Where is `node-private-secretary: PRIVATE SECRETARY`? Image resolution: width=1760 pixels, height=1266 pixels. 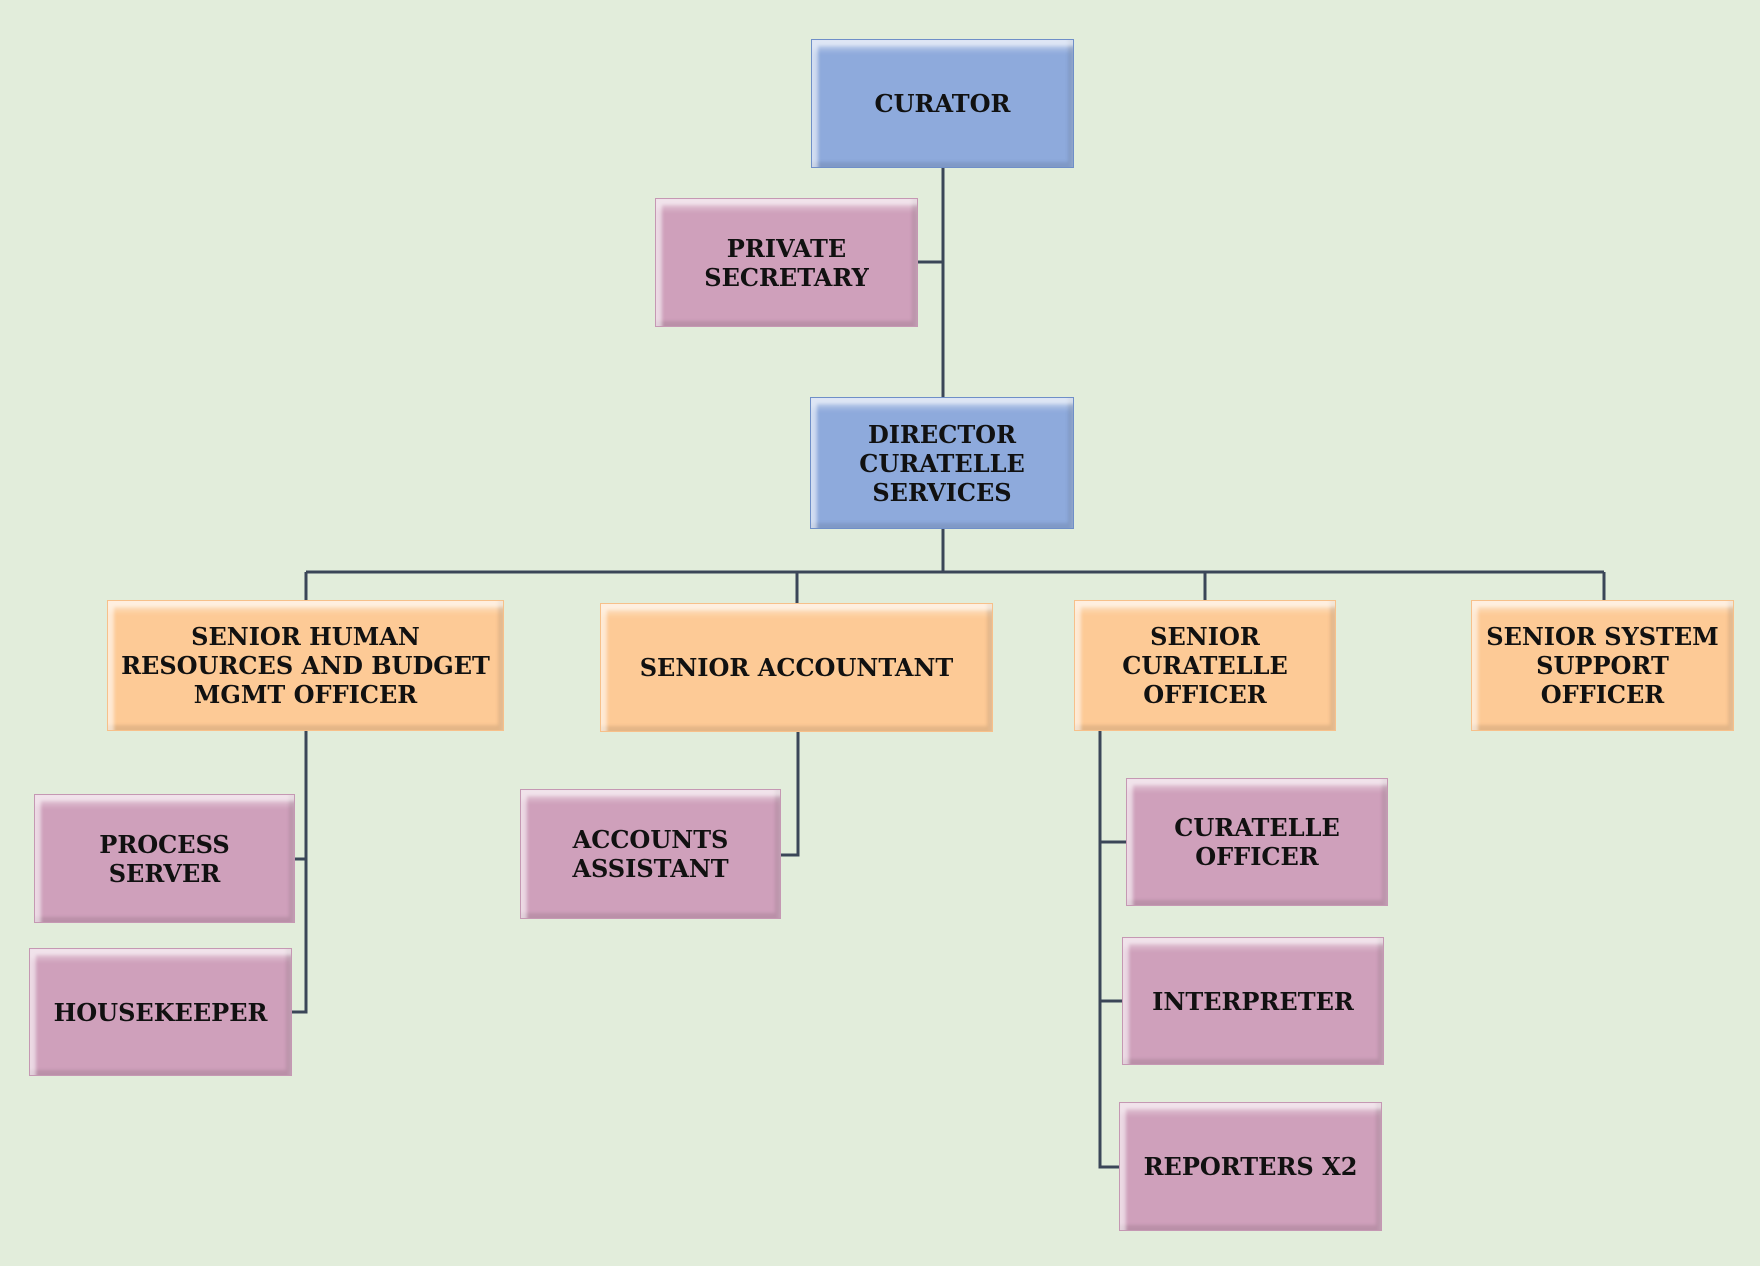
node-private-secretary: PRIVATE SECRETARY is located at coordinates (786, 262).